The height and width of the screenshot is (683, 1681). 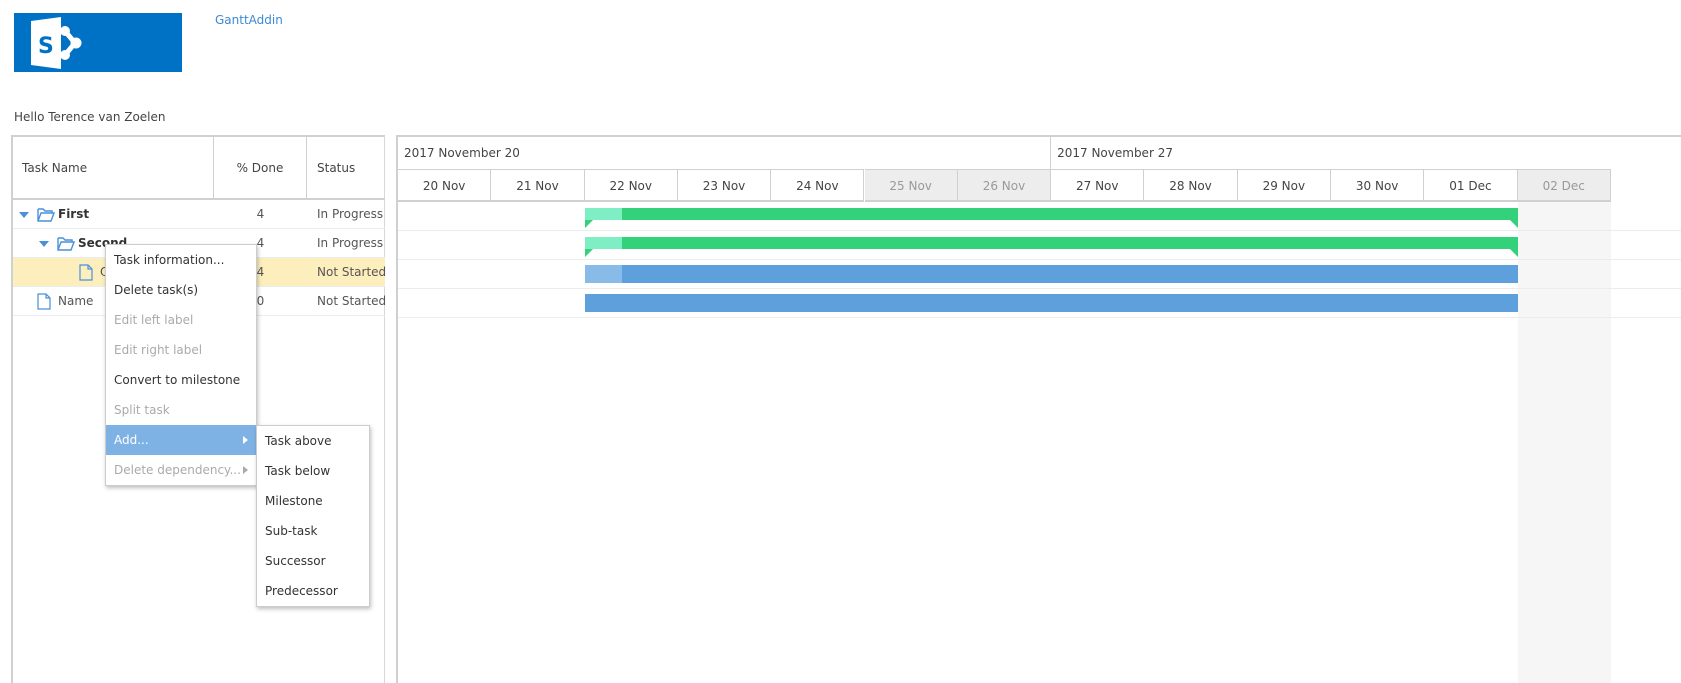 I want to click on day-header: 02 Dec, so click(x=1564, y=185).